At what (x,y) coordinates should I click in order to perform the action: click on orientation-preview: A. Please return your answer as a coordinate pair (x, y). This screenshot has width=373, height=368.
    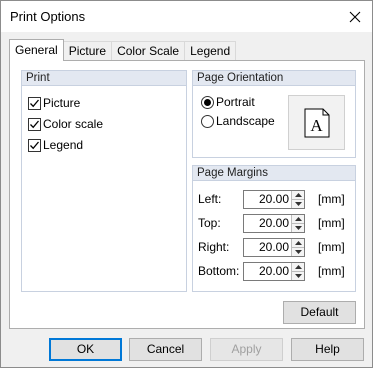
    Looking at the image, I should click on (316, 122).